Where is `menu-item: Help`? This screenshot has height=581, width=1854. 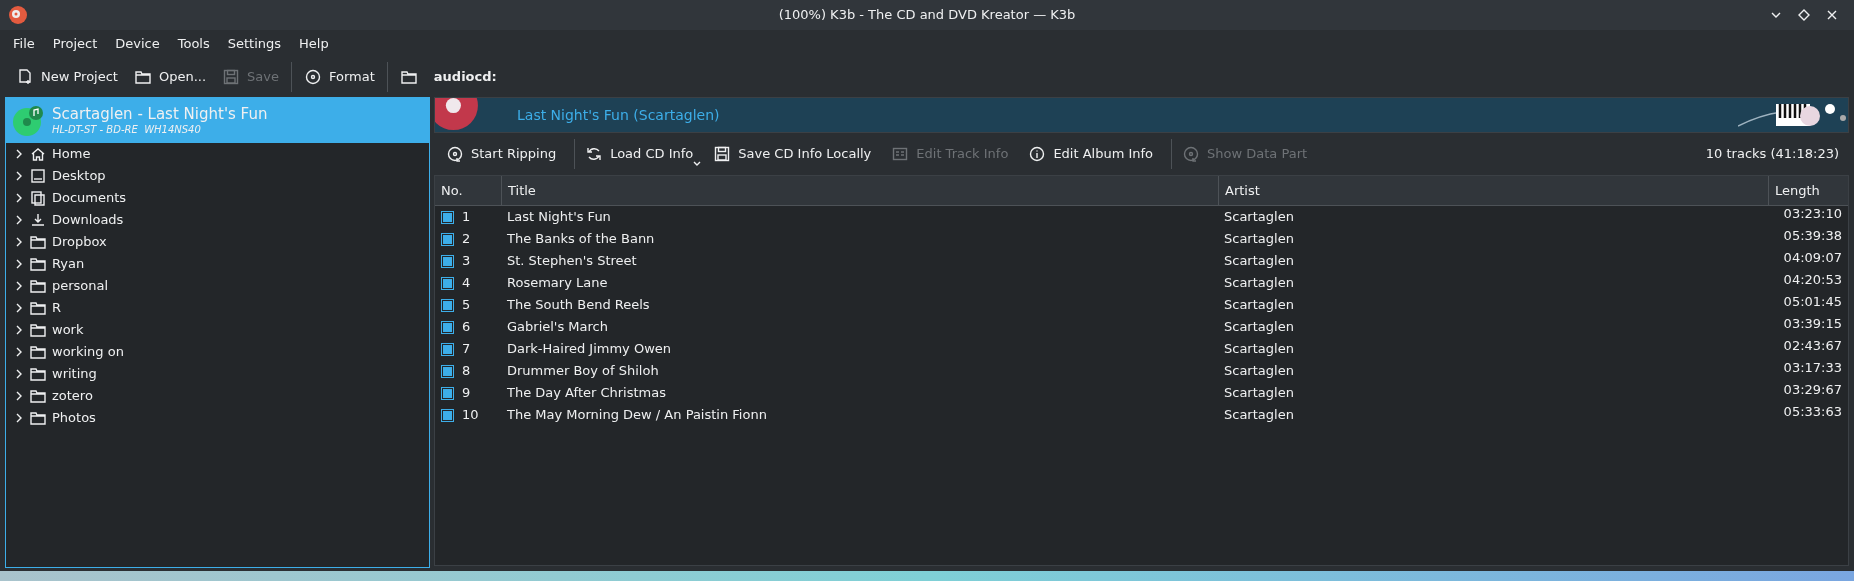 menu-item: Help is located at coordinates (314, 43).